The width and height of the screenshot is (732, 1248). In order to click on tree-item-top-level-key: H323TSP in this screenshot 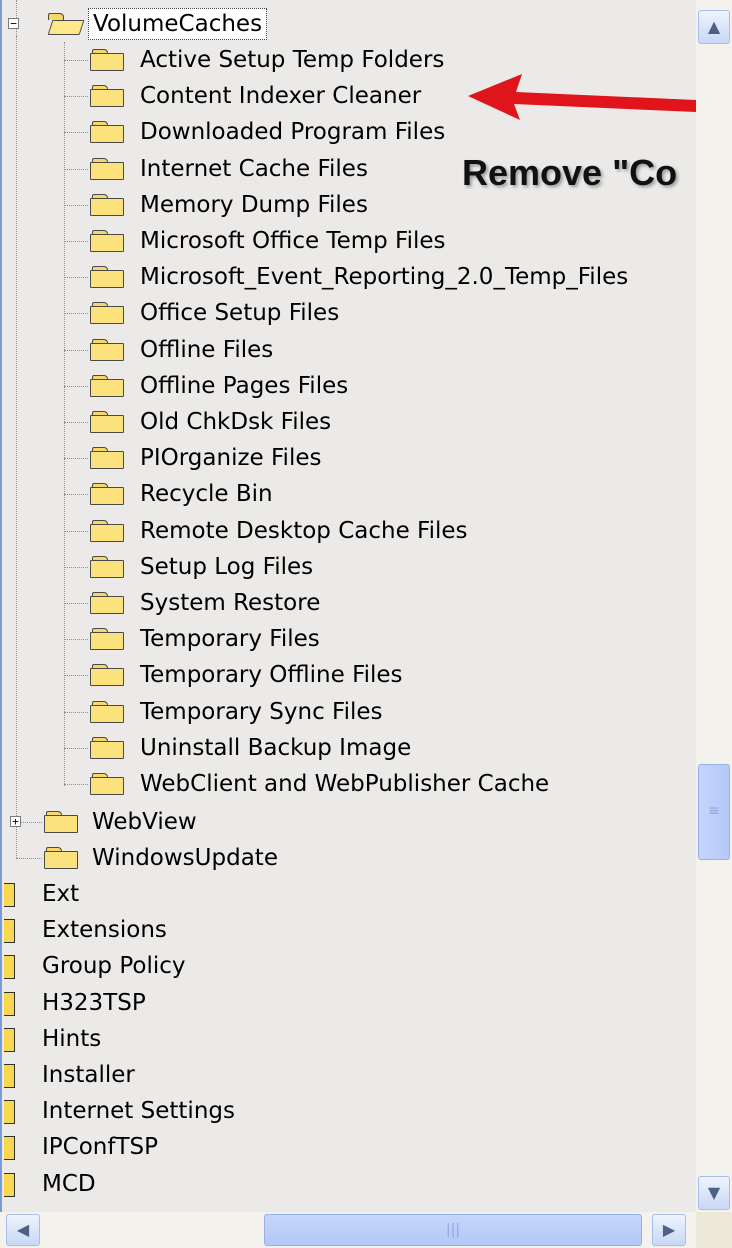, I will do `click(349, 1003)`.